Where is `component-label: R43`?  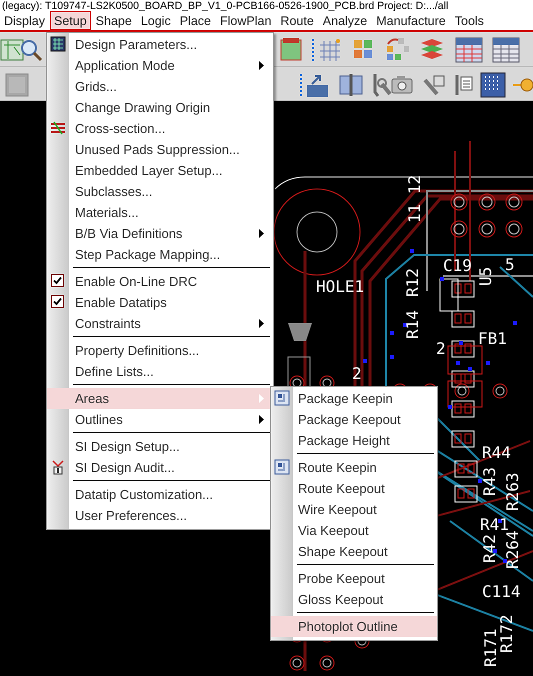
component-label: R43 is located at coordinates (489, 481).